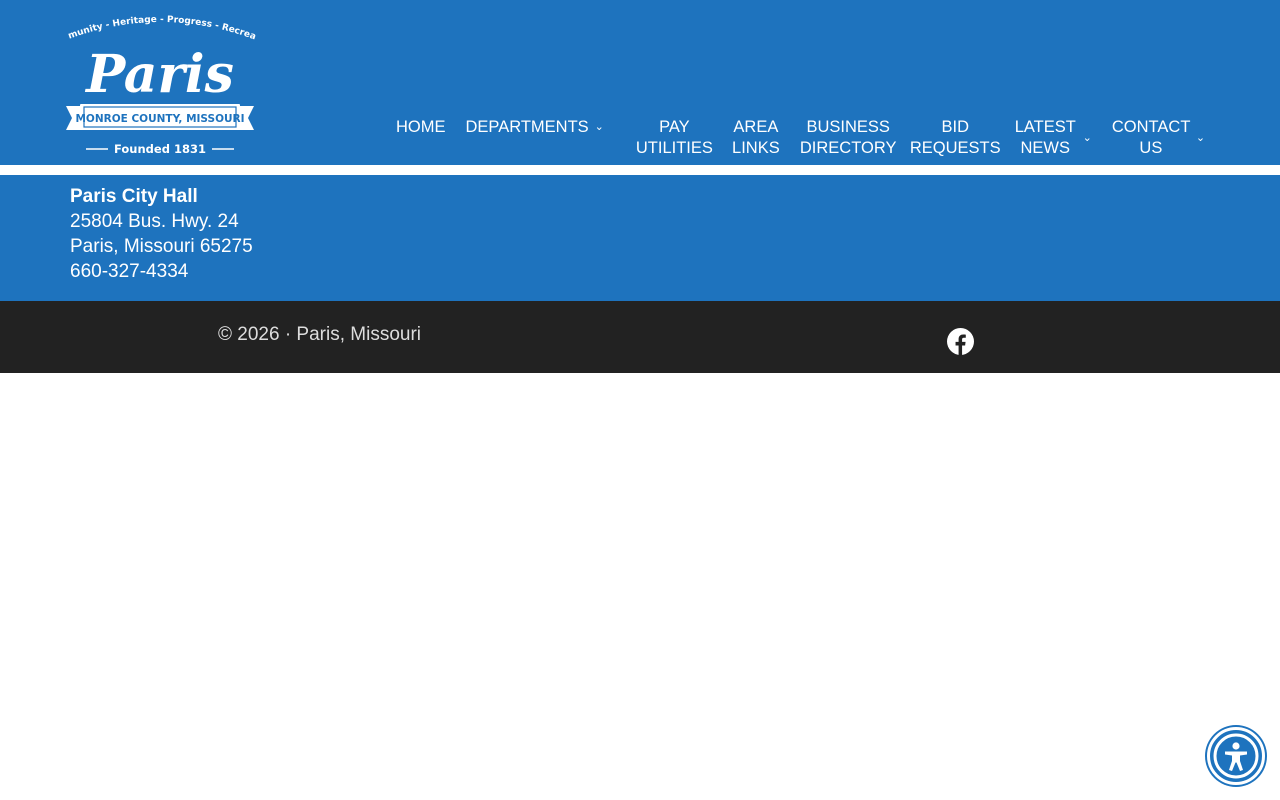  What do you see at coordinates (134, 196) in the screenshot?
I see `city-hall-name: Paris City Hall` at bounding box center [134, 196].